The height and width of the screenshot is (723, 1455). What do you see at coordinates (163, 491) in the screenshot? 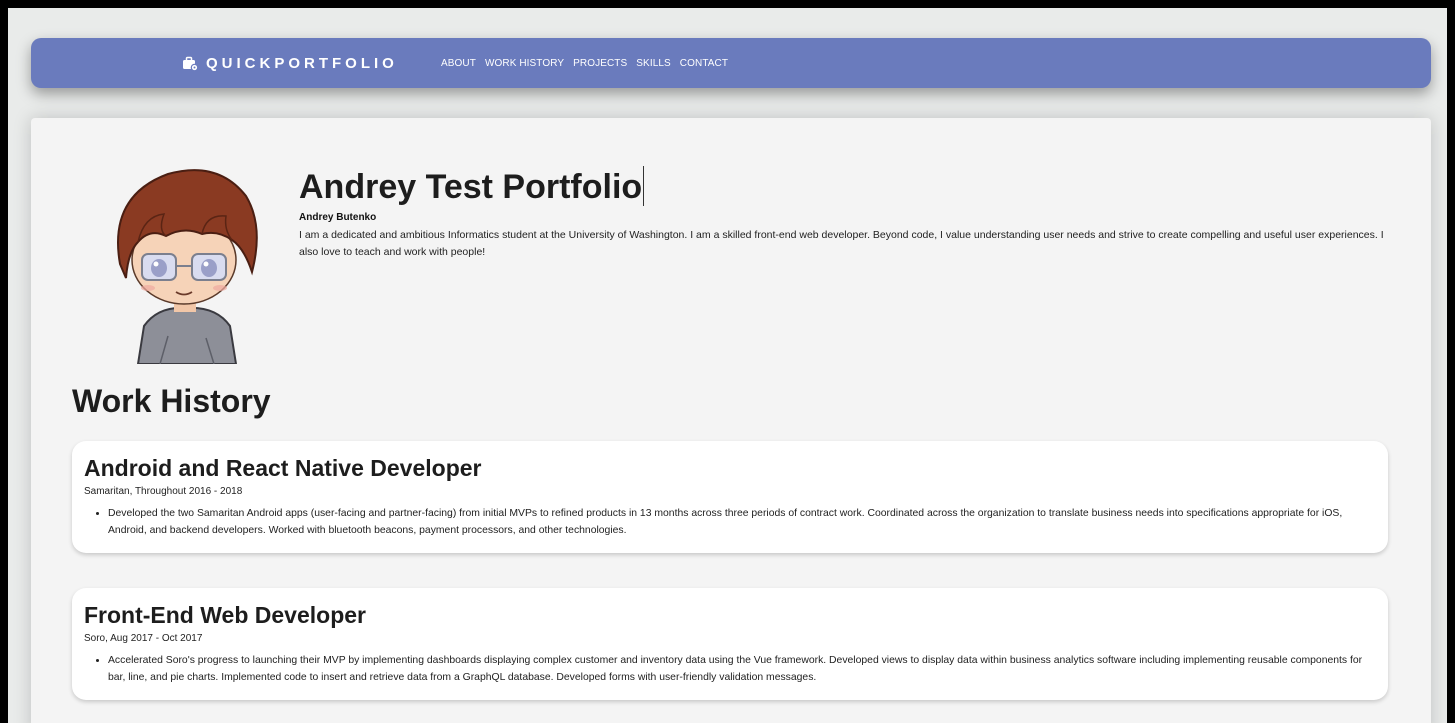
I see `job-meta: Samaritan, Throughout 2016 - 2018` at bounding box center [163, 491].